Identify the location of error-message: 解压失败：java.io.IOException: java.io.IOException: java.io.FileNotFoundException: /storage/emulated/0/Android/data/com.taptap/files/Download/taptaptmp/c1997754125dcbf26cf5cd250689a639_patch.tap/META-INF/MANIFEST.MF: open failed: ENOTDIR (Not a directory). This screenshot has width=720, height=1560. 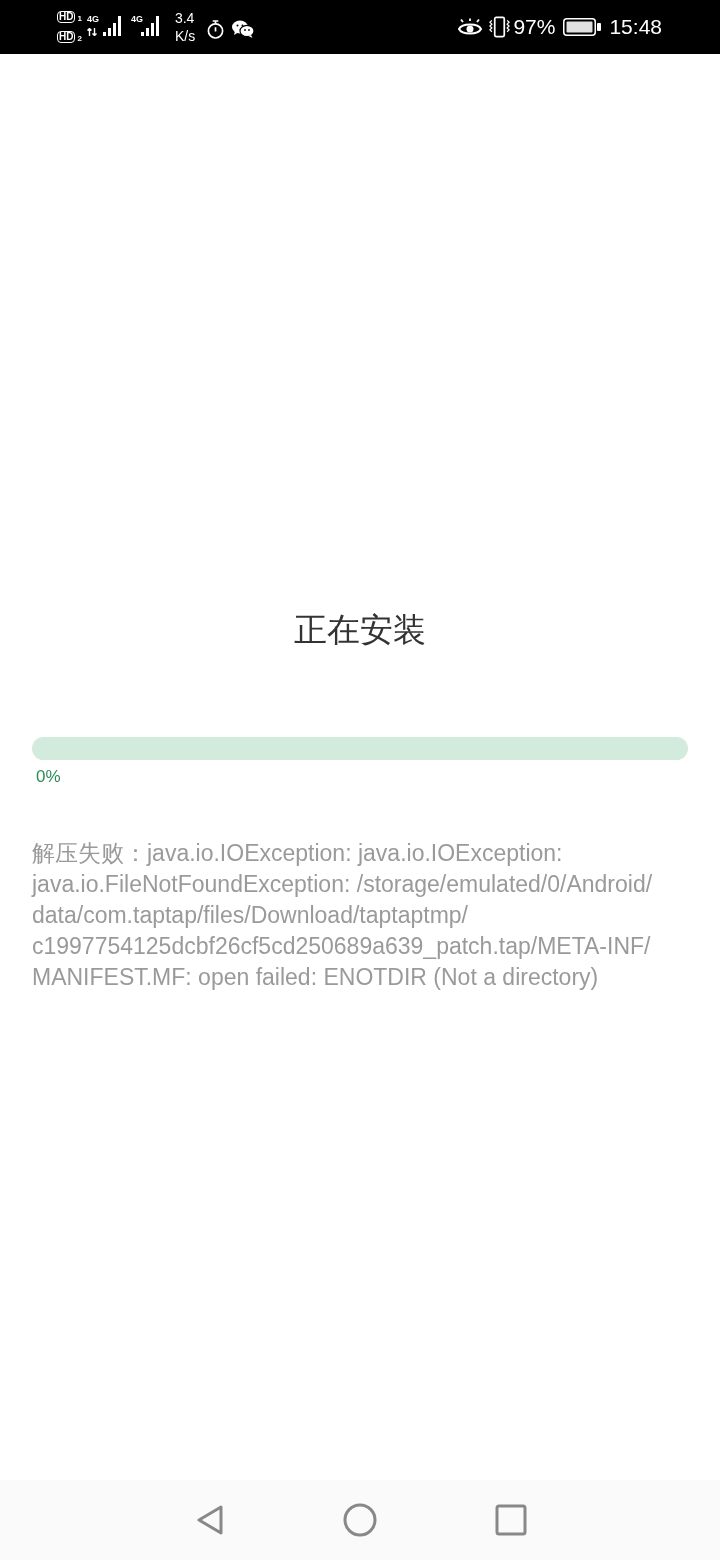
(343, 915).